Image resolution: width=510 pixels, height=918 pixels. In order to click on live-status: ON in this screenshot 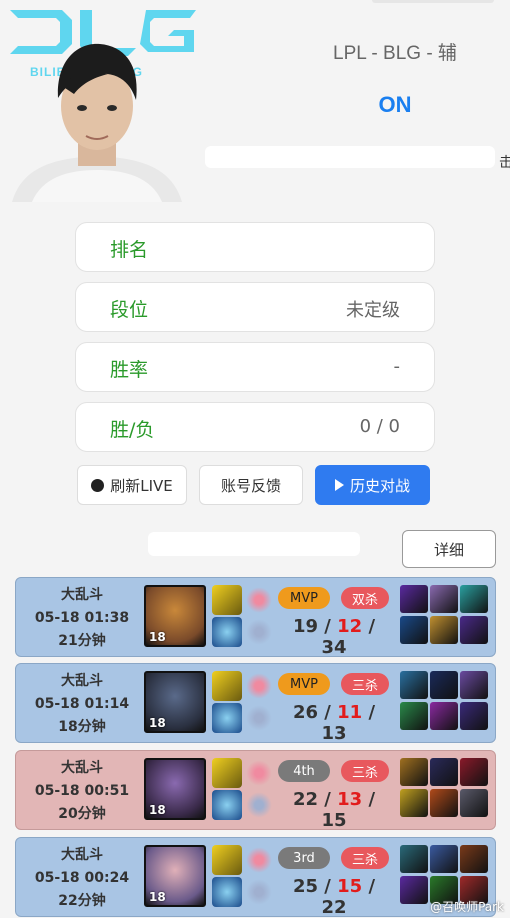, I will do `click(395, 104)`.